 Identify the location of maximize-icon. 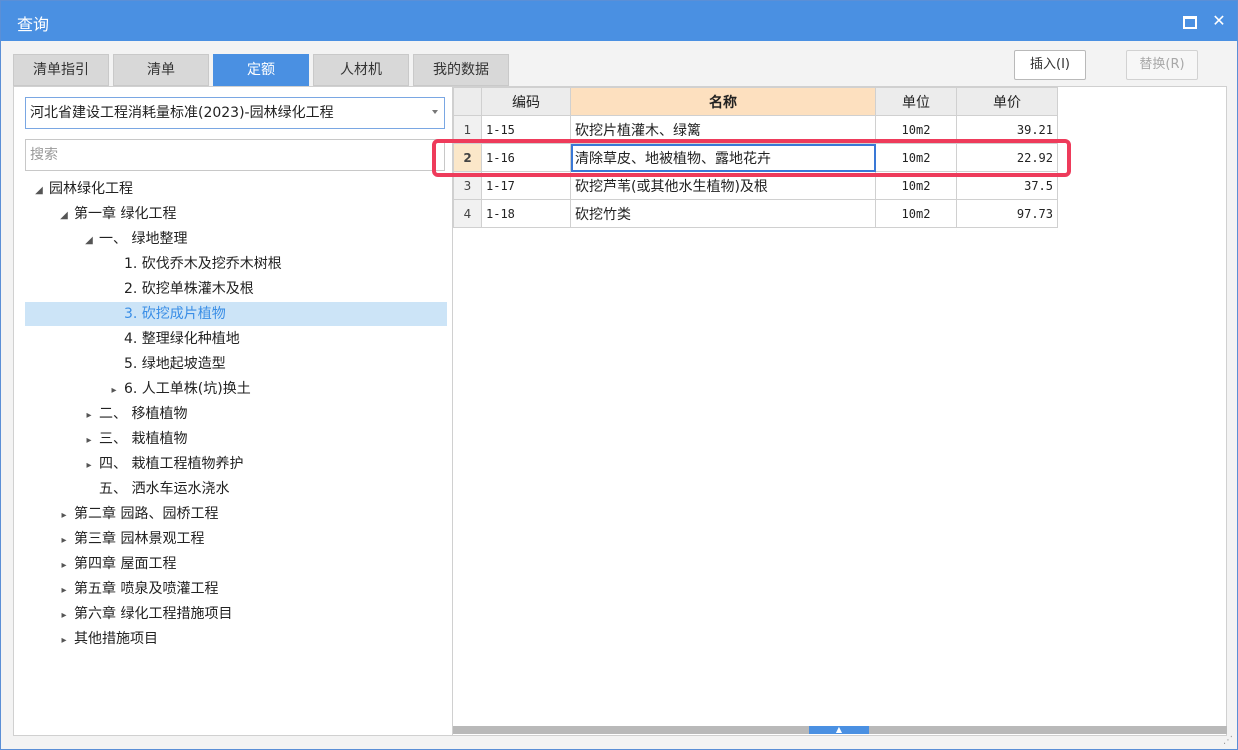
(1189, 21).